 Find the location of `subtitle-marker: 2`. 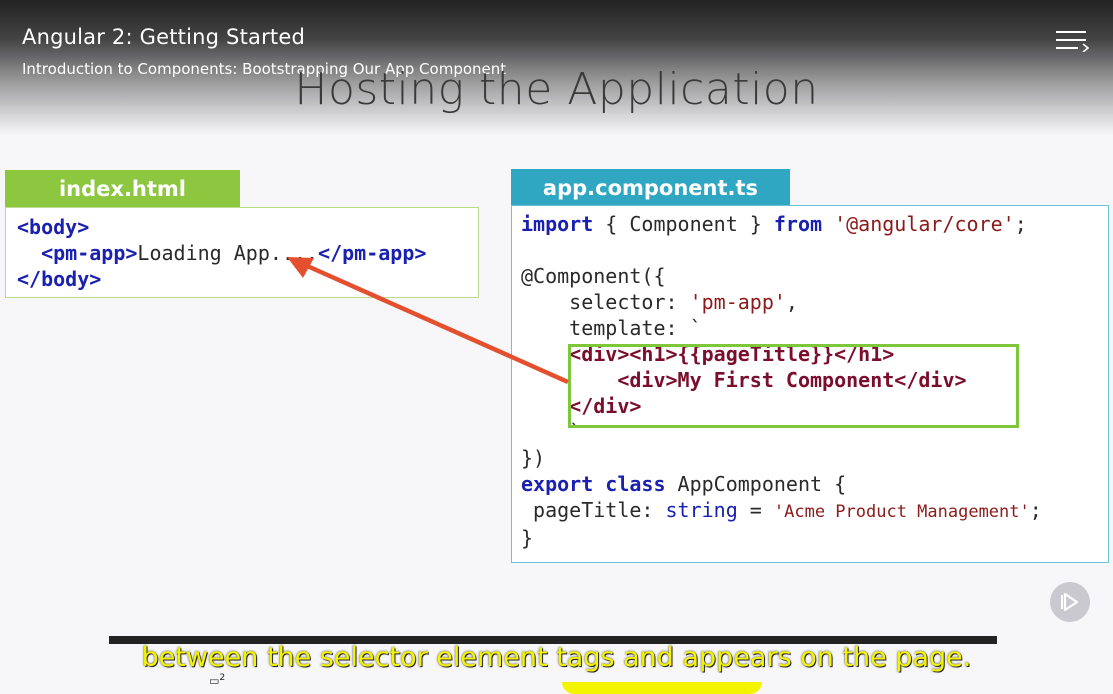

subtitle-marker: 2 is located at coordinates (222, 677).